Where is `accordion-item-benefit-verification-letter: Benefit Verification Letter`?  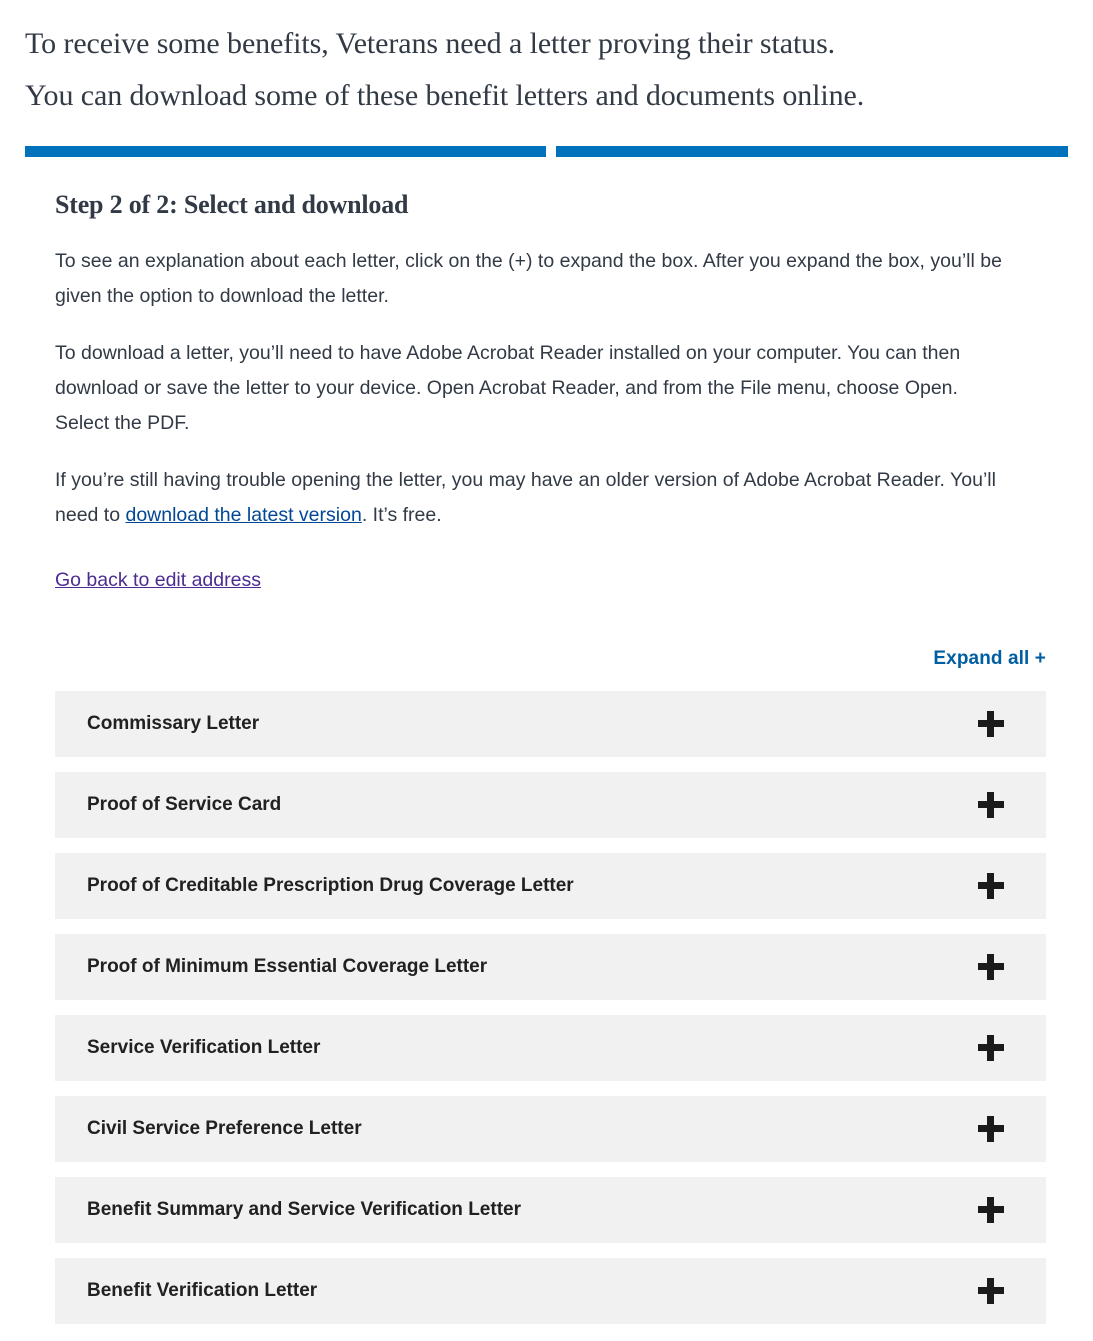
accordion-item-benefit-verification-letter: Benefit Verification Letter is located at coordinates (550, 1291).